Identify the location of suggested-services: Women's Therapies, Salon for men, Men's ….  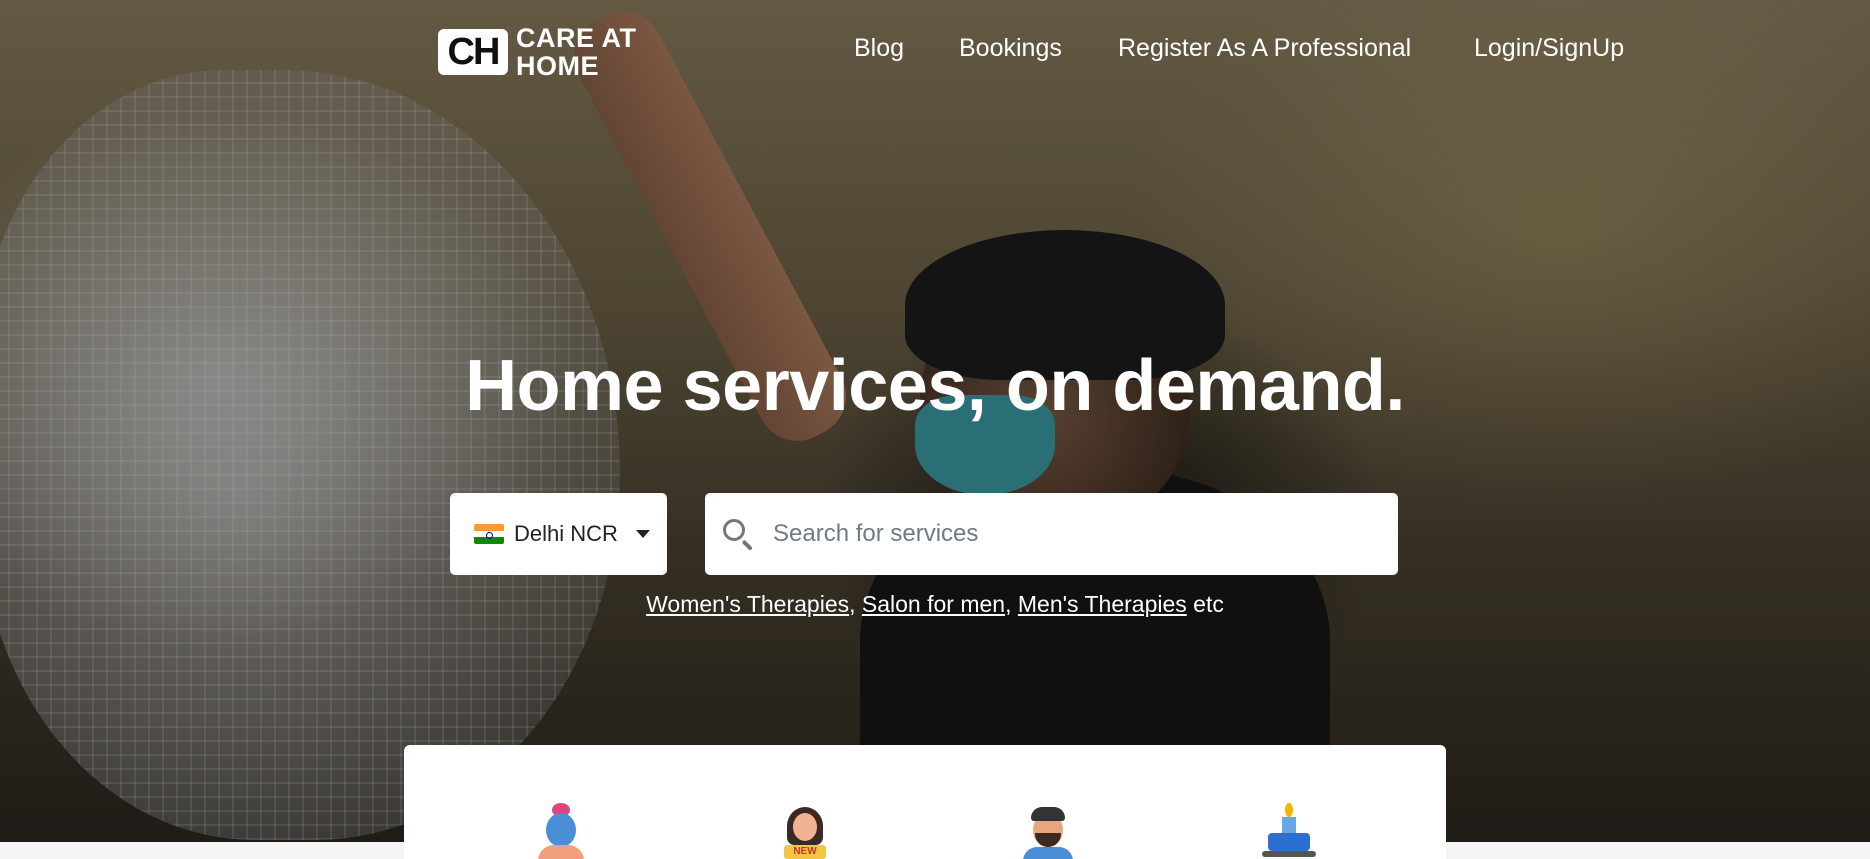
(935, 604).